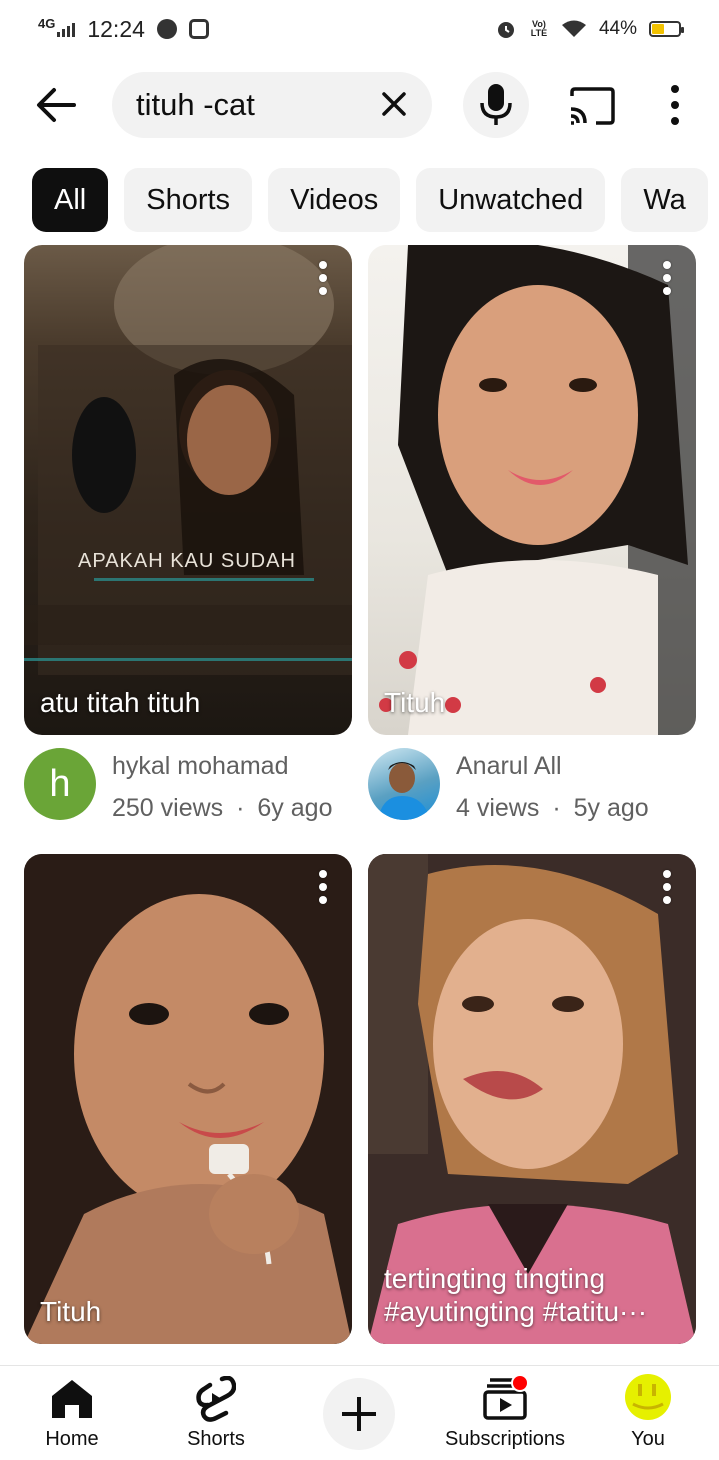 This screenshot has width=719, height=1460. I want to click on battery-fill, so click(658, 29).